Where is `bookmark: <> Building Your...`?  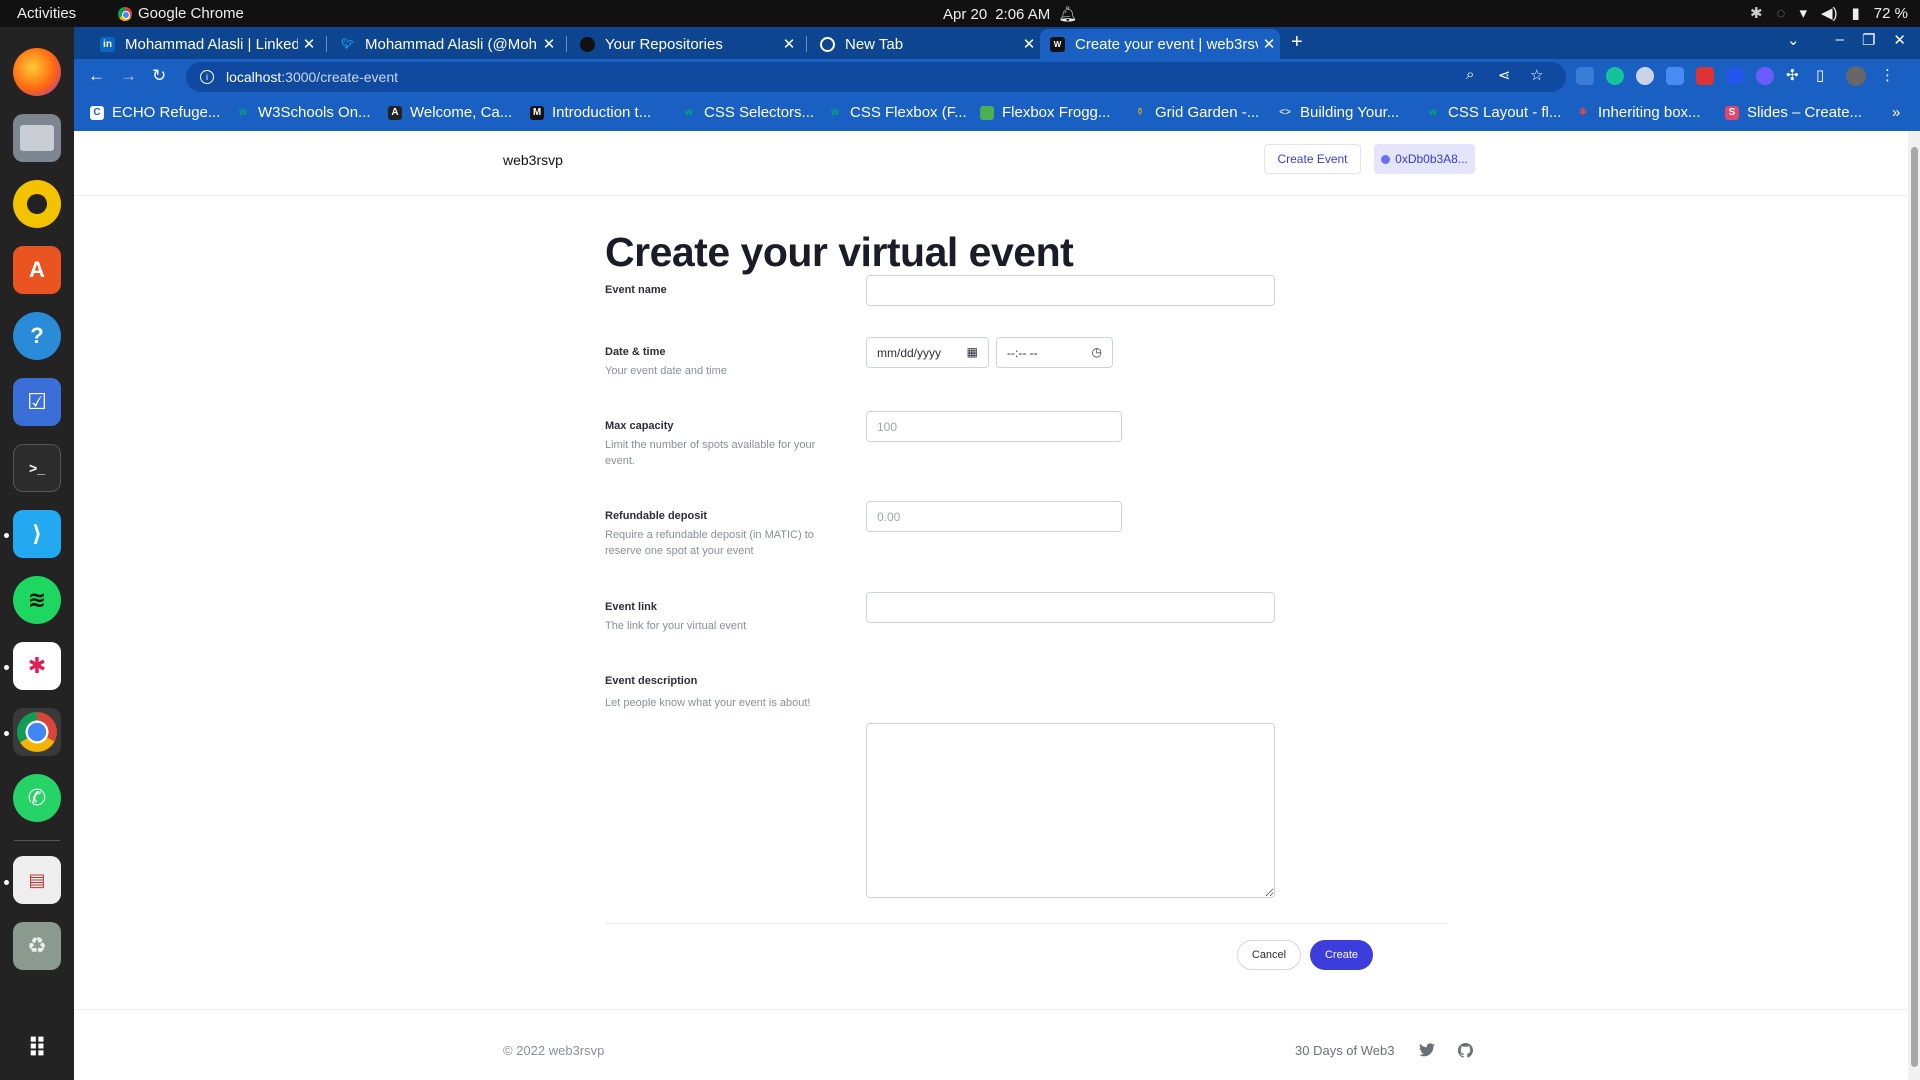
bookmark: <> Building Your... is located at coordinates (1338, 112).